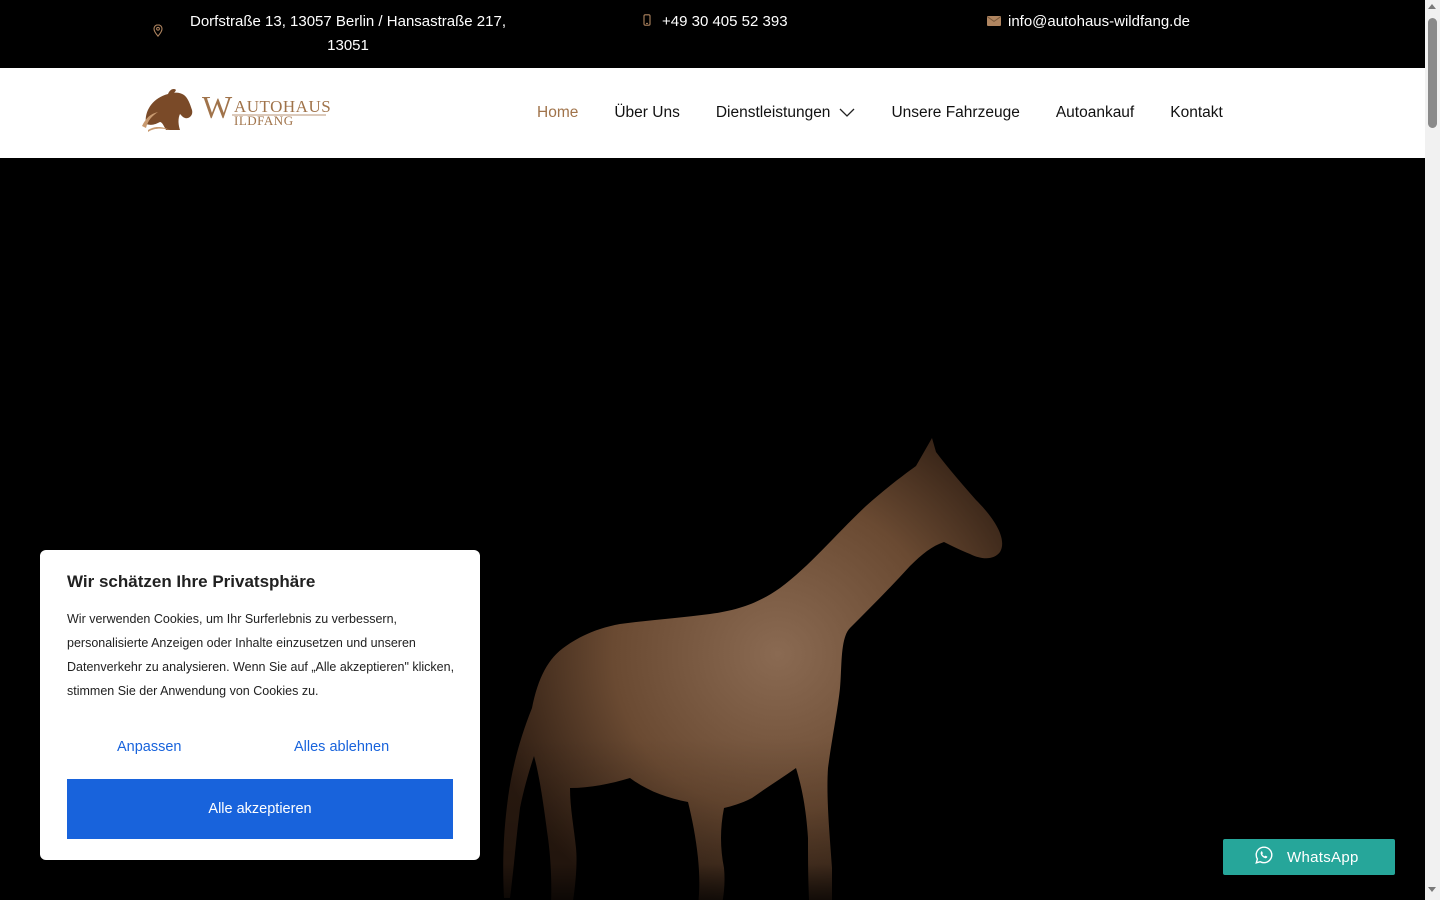 This screenshot has width=1440, height=900. What do you see at coordinates (847, 113) in the screenshot?
I see `chevron-down-icon` at bounding box center [847, 113].